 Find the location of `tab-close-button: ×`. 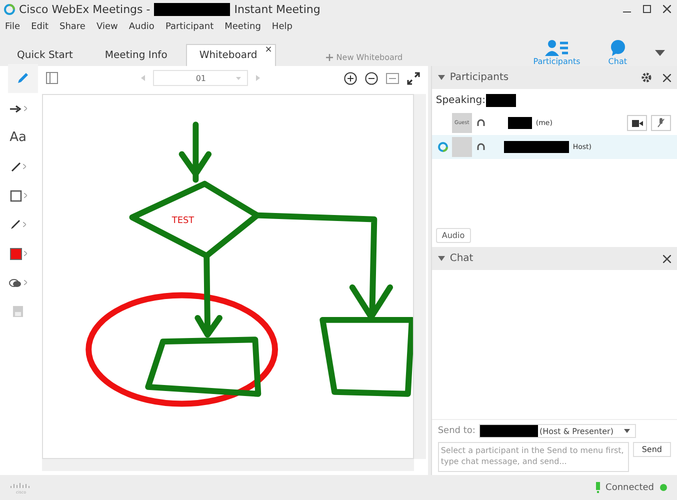

tab-close-button: × is located at coordinates (268, 50).